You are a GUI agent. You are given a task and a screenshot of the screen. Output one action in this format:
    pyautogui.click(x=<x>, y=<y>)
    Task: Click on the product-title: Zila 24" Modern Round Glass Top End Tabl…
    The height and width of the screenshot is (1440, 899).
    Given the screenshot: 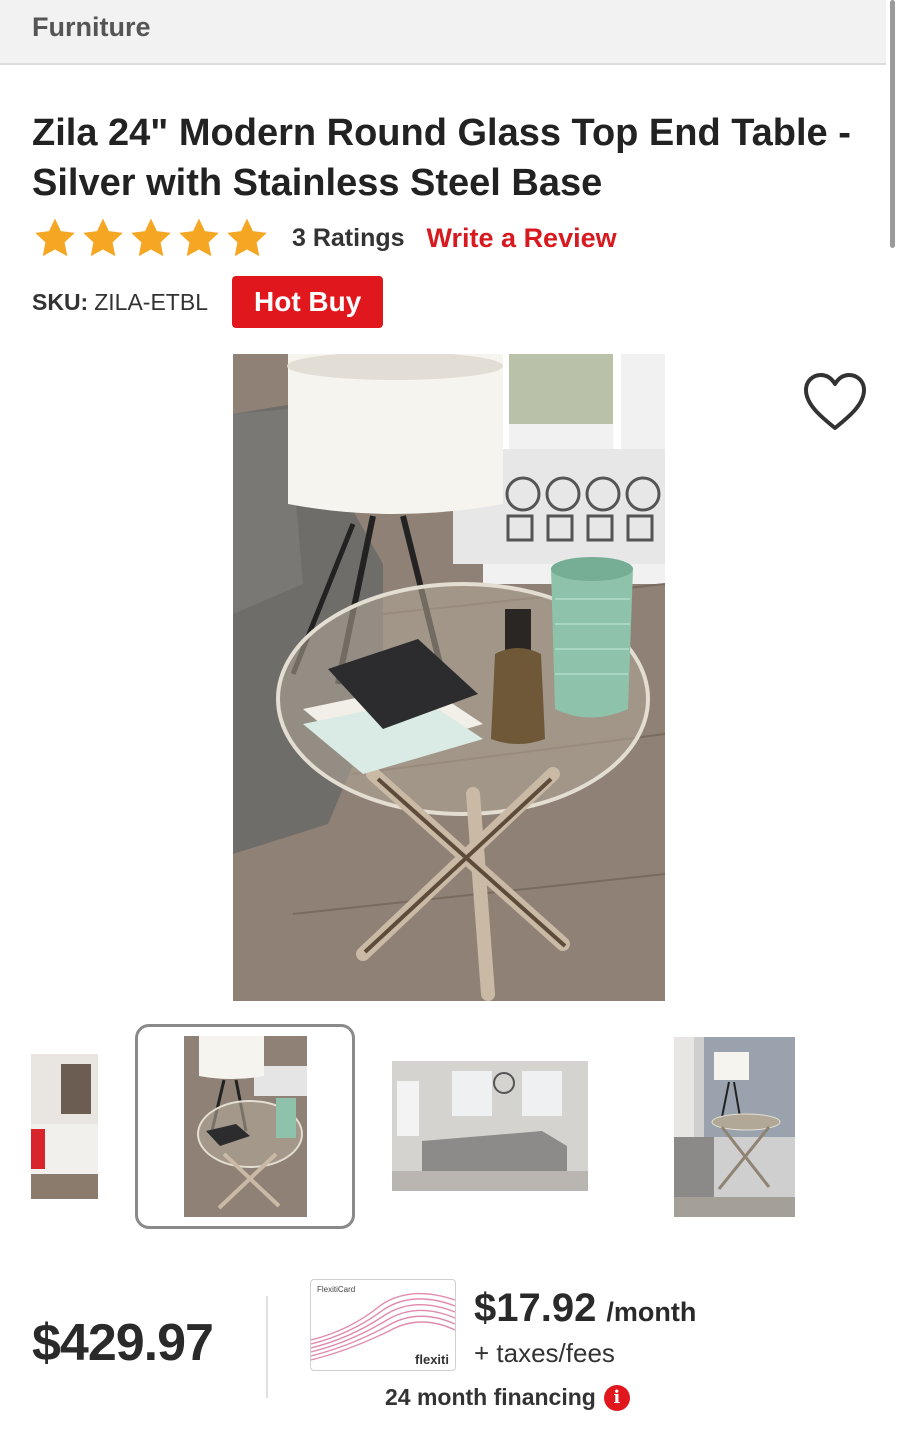 What is the action you would take?
    pyautogui.click(x=441, y=158)
    